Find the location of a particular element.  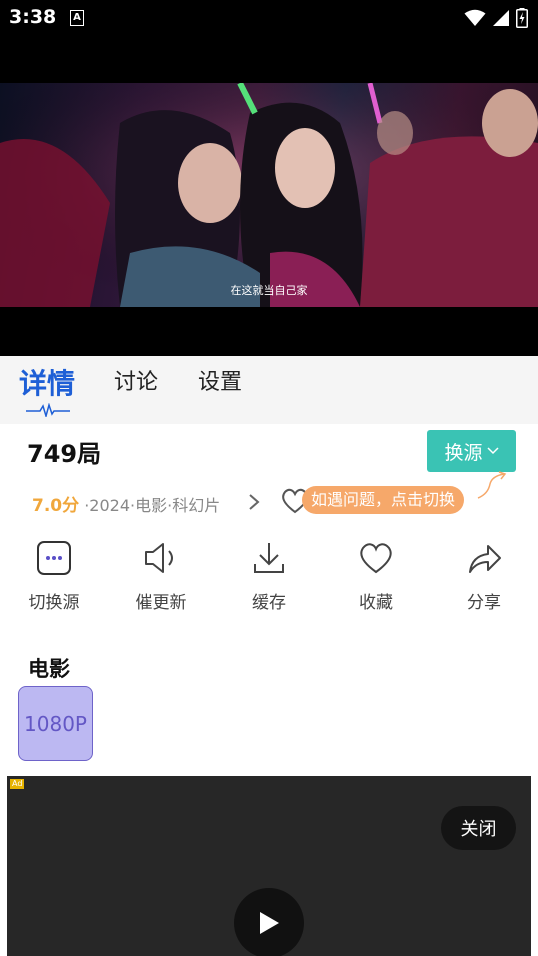

chevron-right-icon is located at coordinates (254, 502).